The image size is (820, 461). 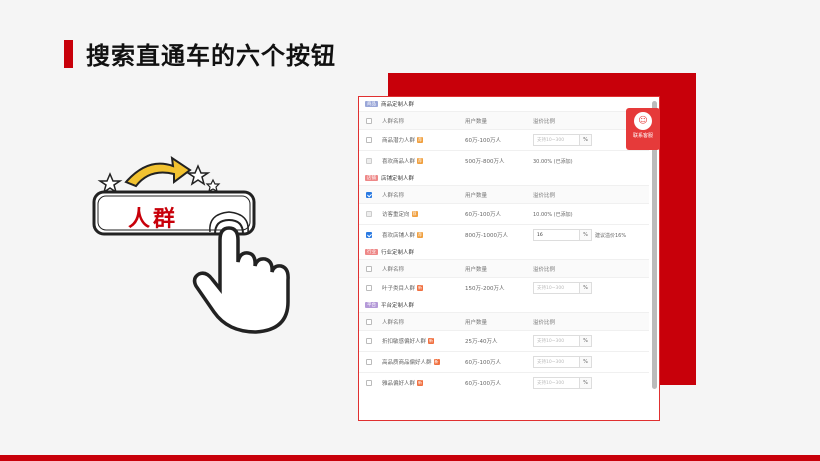 I want to click on bottom-accent-bar, so click(x=410, y=458).